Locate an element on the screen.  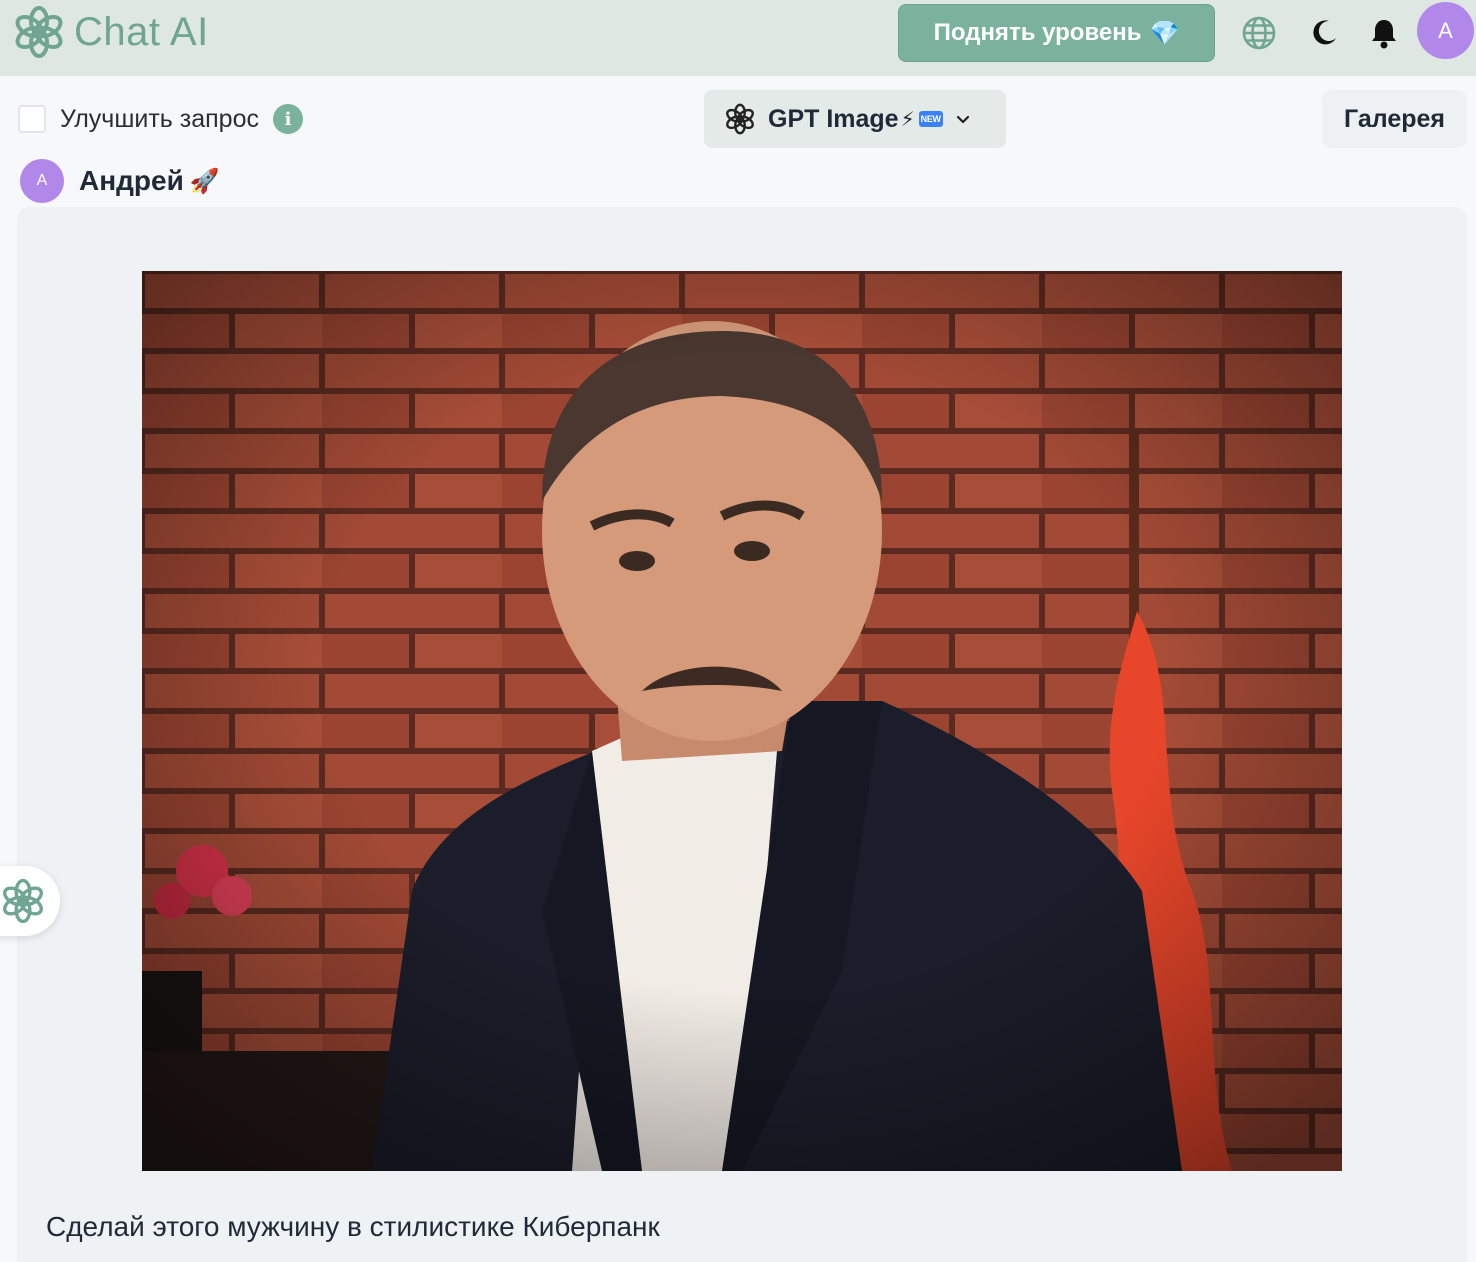
openai-side-icon is located at coordinates (23, 901).